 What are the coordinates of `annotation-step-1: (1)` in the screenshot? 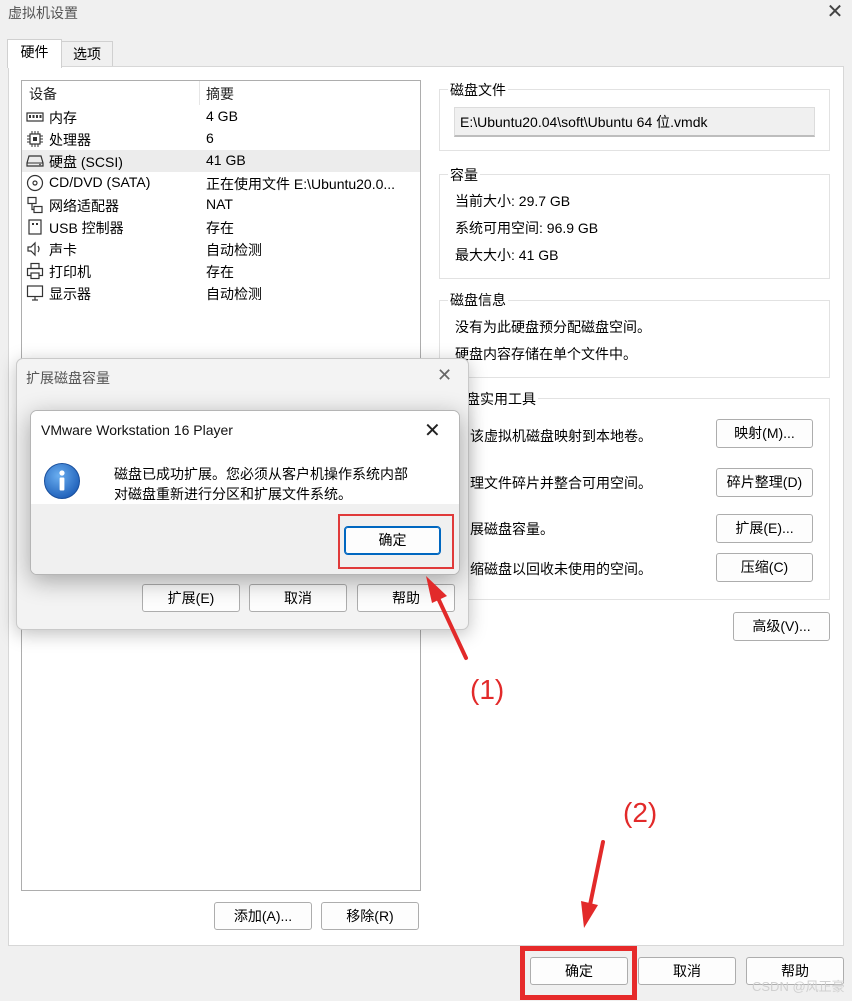 It's located at (487, 689).